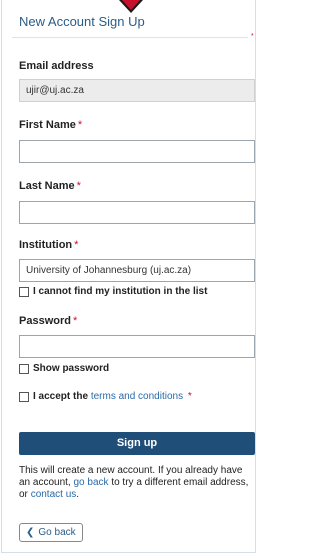 This screenshot has width=320, height=554. I want to click on institution-missing-row: I cannot find my institution in the list, so click(113, 291).